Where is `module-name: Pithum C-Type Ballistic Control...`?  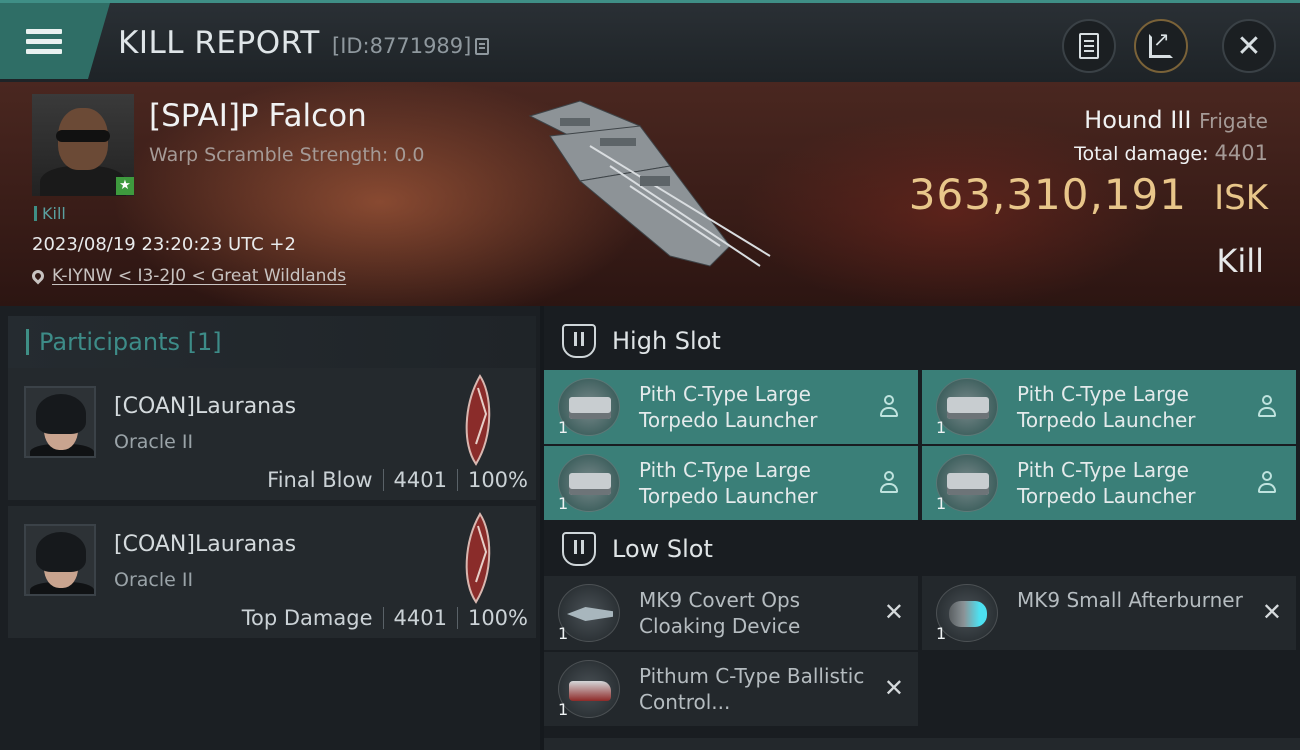
module-name: Pithum C-Type Ballistic Control... is located at coordinates (752, 689).